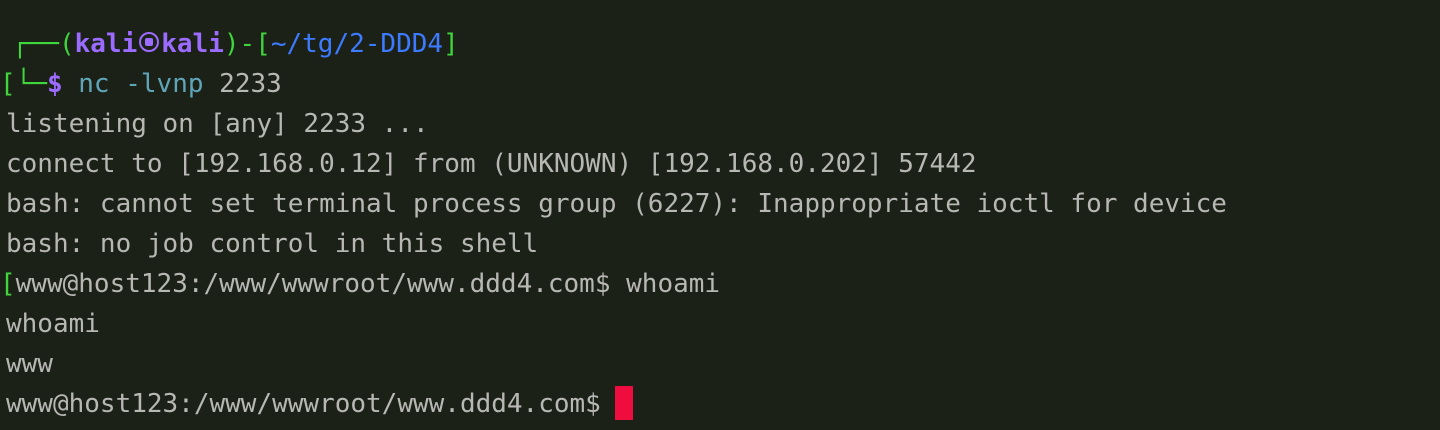 This screenshot has width=1440, height=430. I want to click on prompt-corner-top: ┌──, so click(35, 44).